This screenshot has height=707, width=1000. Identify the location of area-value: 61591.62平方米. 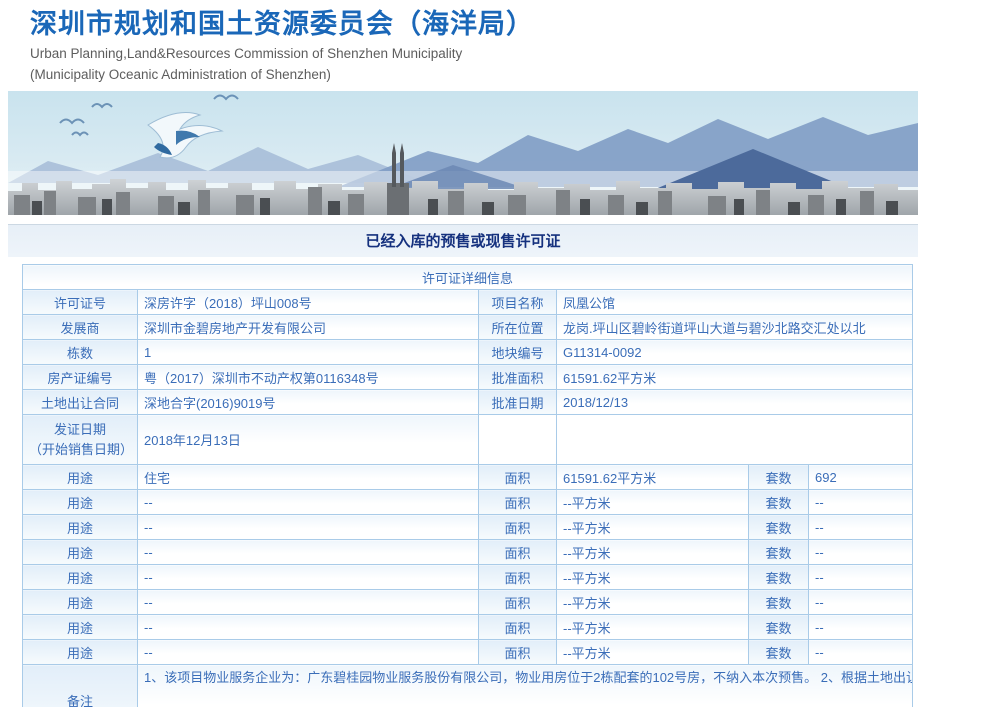
(652, 477).